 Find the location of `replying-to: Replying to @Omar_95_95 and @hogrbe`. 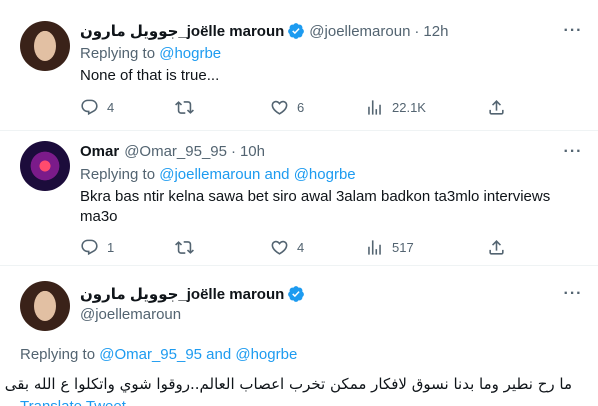

replying-to: Replying to @Omar_95_95 and @hogrbe is located at coordinates (158, 354).